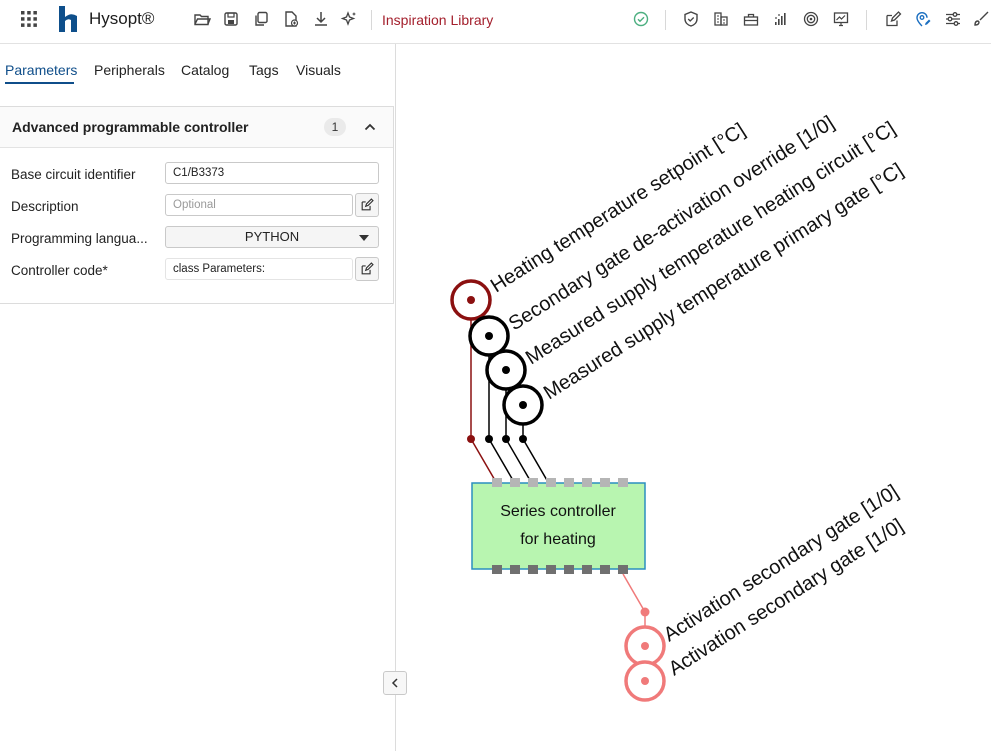  I want to click on tab-catalog: Catalog, so click(205, 70).